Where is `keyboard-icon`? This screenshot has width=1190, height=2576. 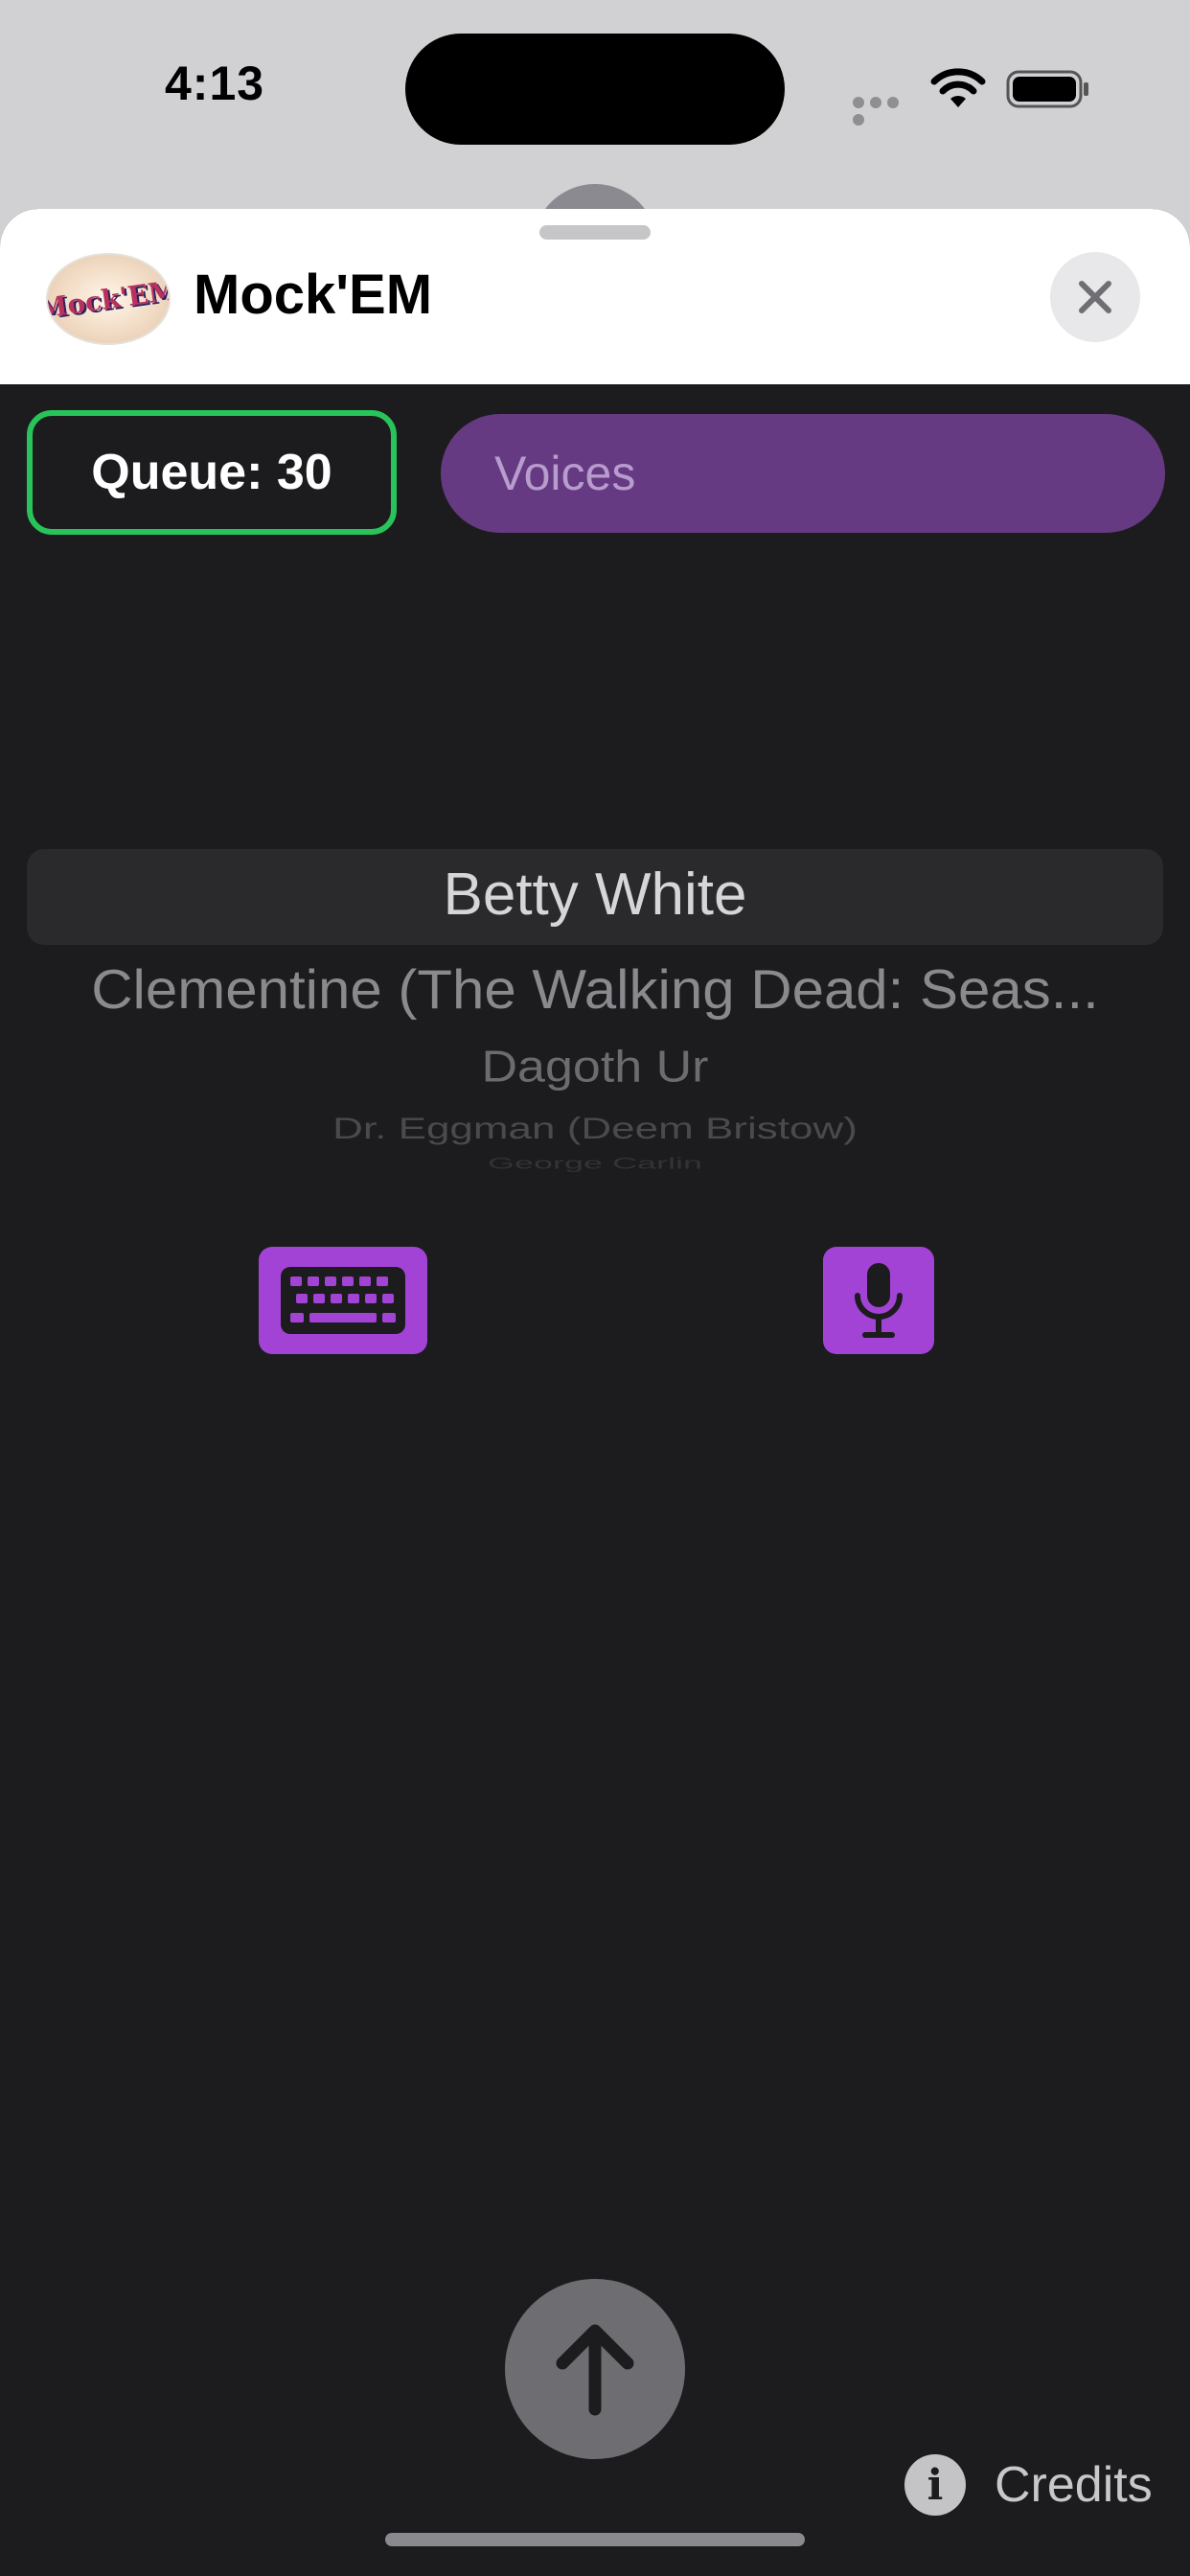
keyboard-icon is located at coordinates (343, 1300).